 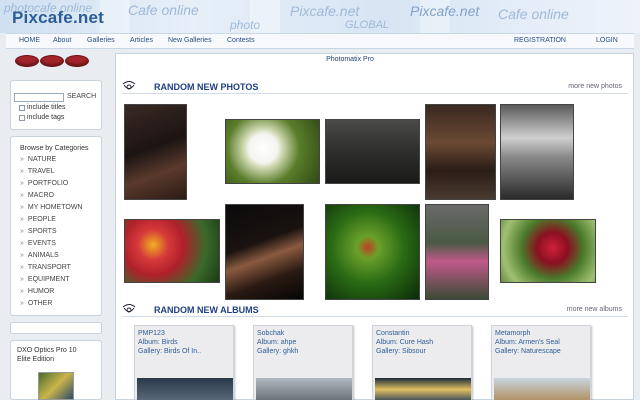 What do you see at coordinates (512, 333) in the screenshot?
I see `album-user: Metamorph` at bounding box center [512, 333].